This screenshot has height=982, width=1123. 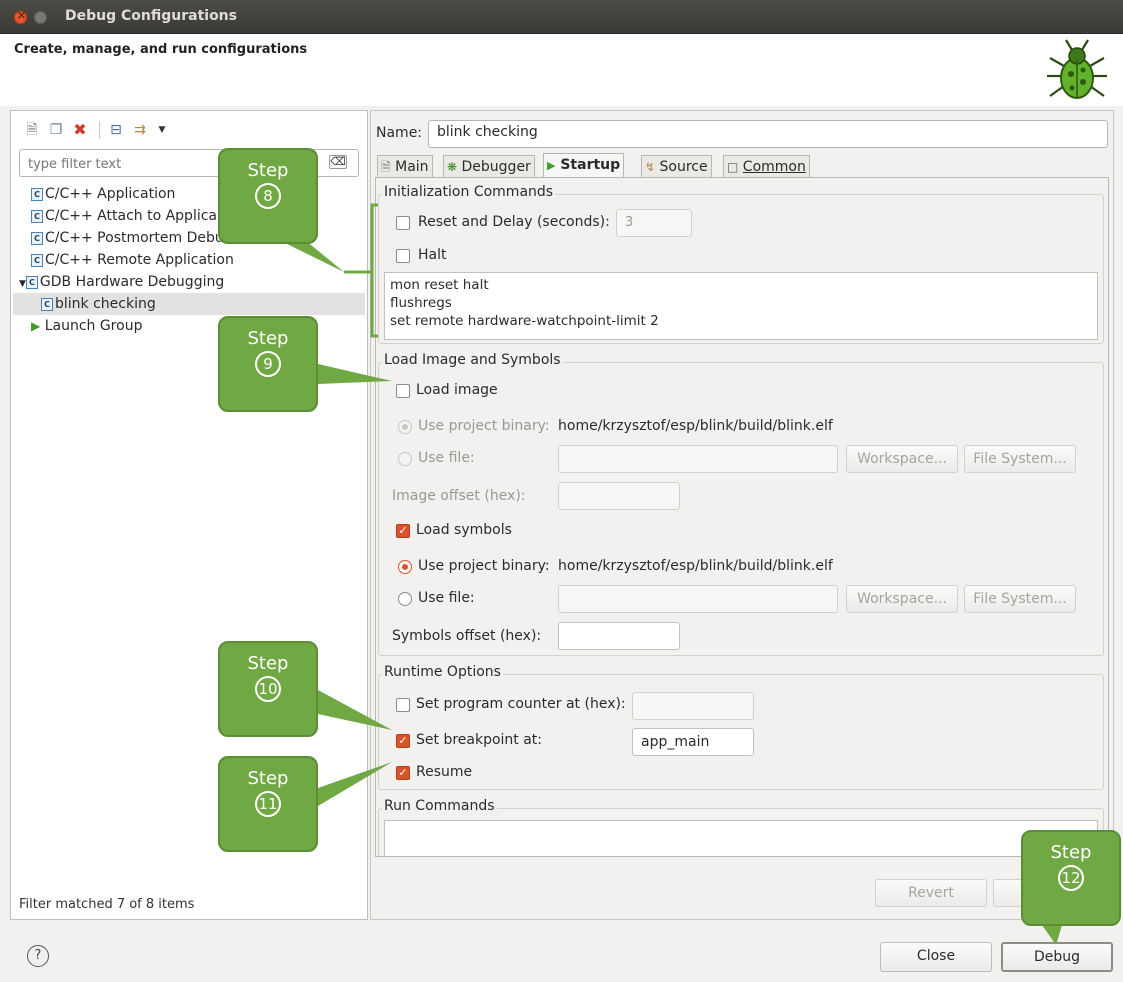 I want to click on bug-tab-icon: ❋, so click(x=452, y=167).